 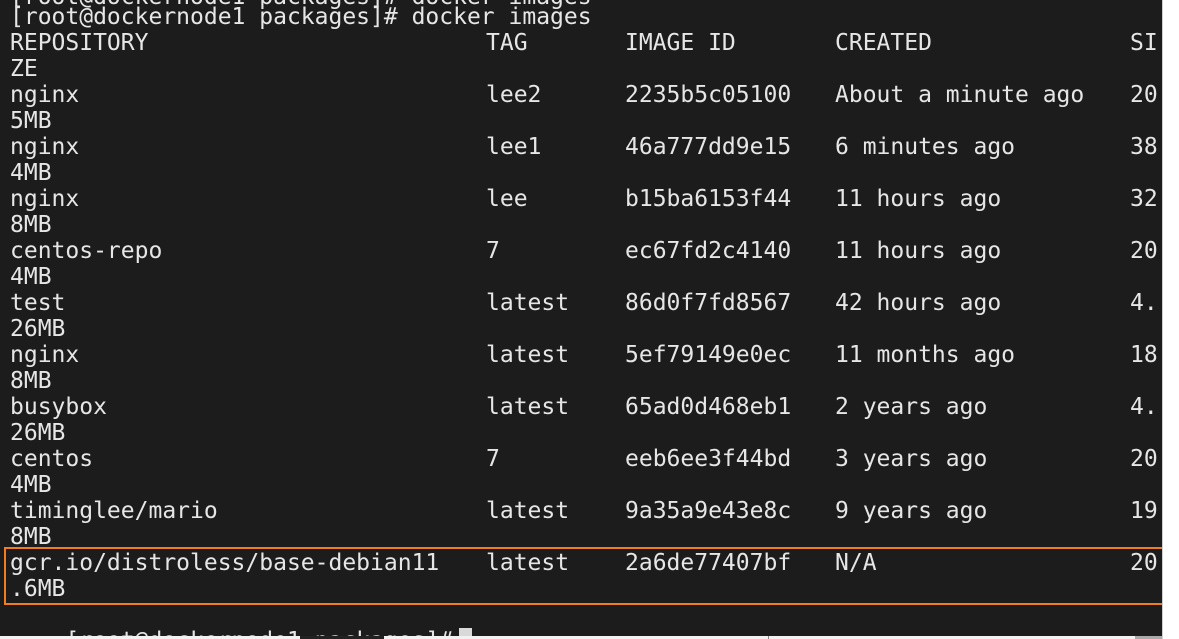 I want to click on row-repository: busybox, so click(x=58, y=407).